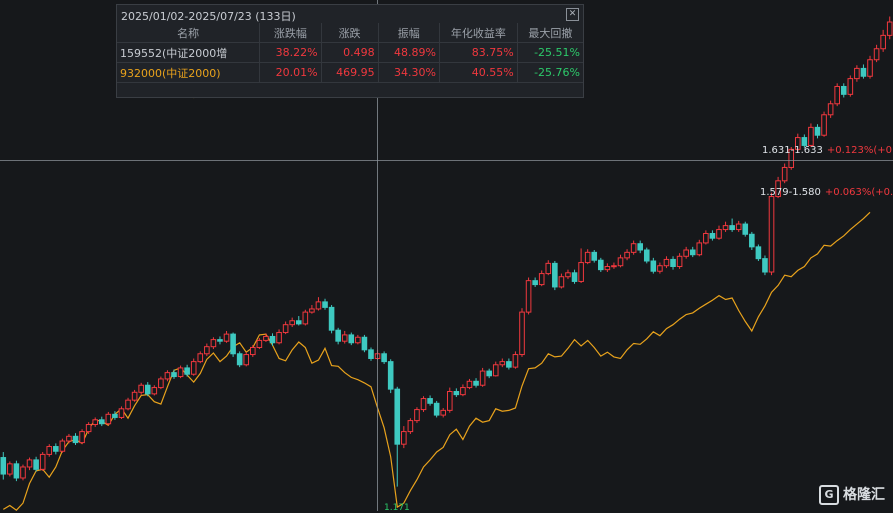 The height and width of the screenshot is (513, 893). Describe the element at coordinates (290, 72) in the screenshot. I see `row-change-pct: 20.01%` at that location.